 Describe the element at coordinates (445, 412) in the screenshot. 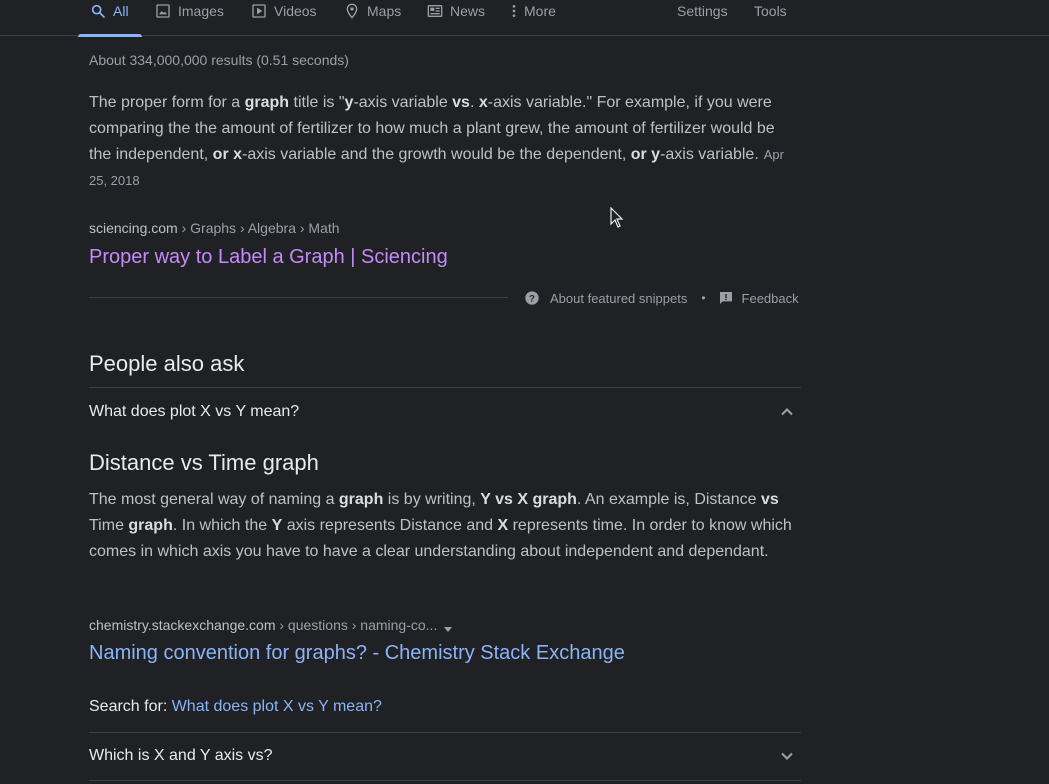

I see `question-row: What does plot X vs Y mean?` at that location.